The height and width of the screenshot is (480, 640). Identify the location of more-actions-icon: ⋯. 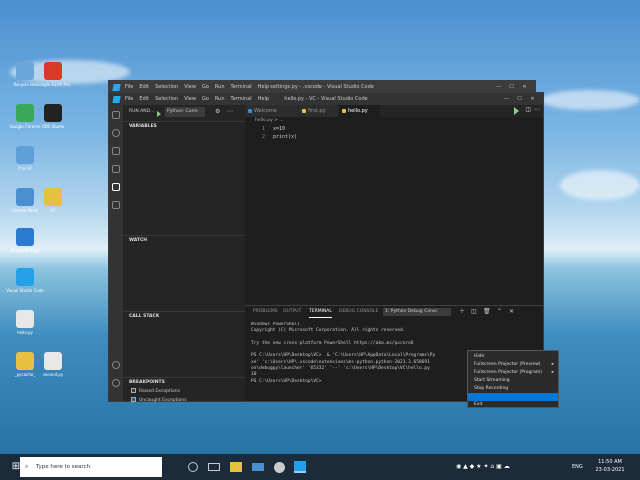
(230, 112).